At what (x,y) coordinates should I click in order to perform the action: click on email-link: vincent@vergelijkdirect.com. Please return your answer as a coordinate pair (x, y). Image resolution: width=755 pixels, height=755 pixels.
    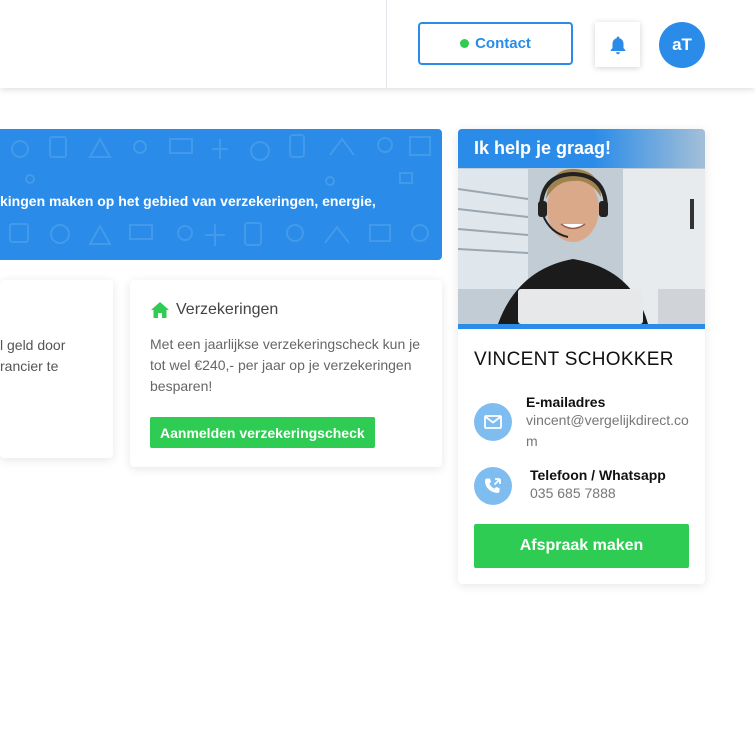
    Looking at the image, I should click on (611, 431).